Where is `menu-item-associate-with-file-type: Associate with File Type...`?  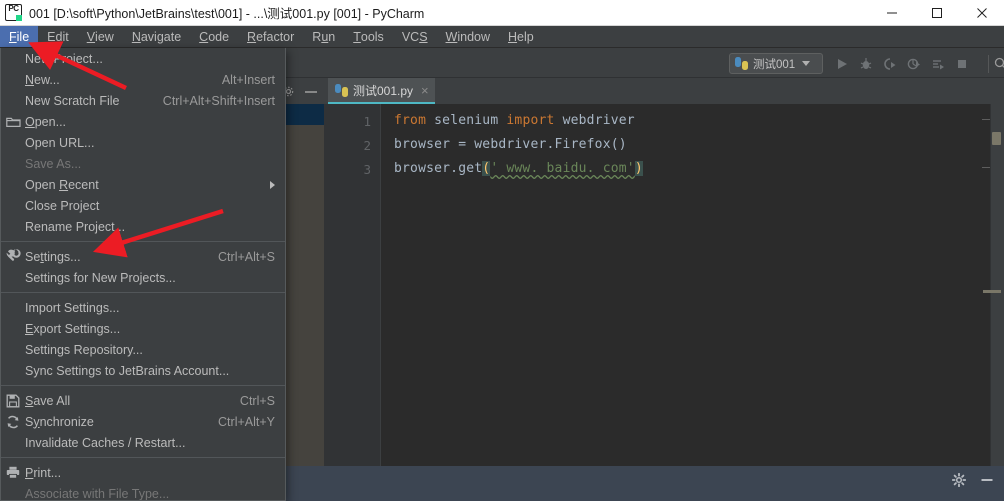
menu-item-associate-with-file-type: Associate with File Type... is located at coordinates (143, 492).